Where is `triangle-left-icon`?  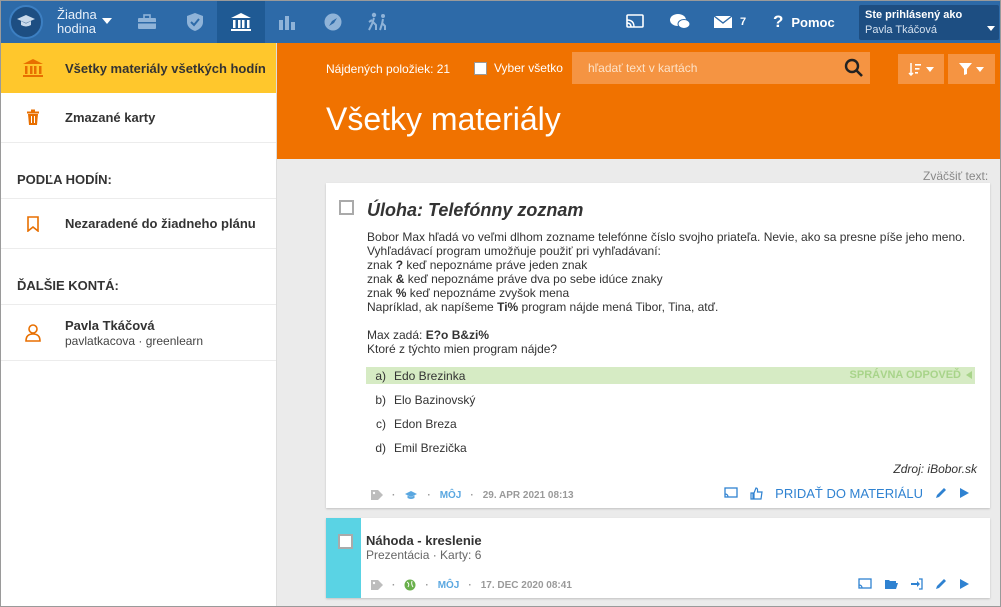
triangle-left-icon is located at coordinates (969, 375).